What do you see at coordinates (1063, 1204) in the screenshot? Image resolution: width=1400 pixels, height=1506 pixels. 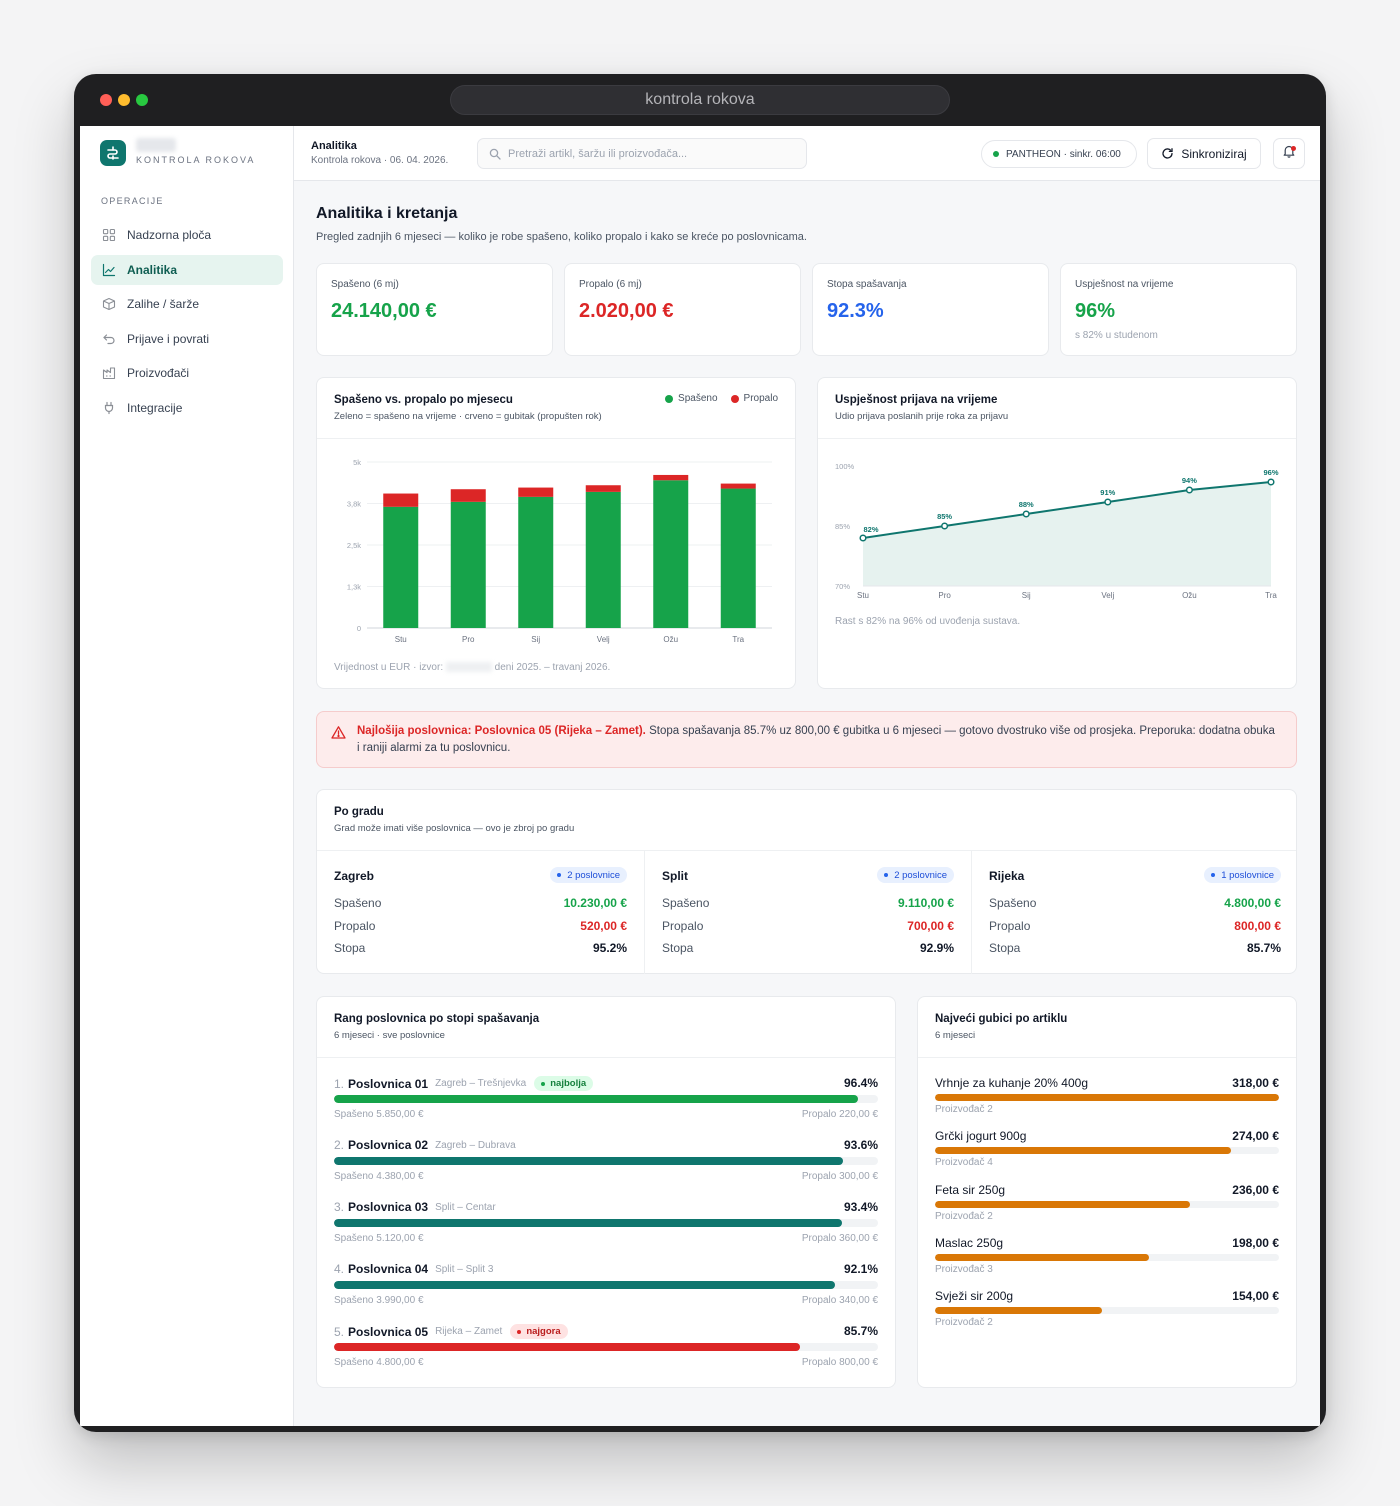 I see `loss-bar-fill` at bounding box center [1063, 1204].